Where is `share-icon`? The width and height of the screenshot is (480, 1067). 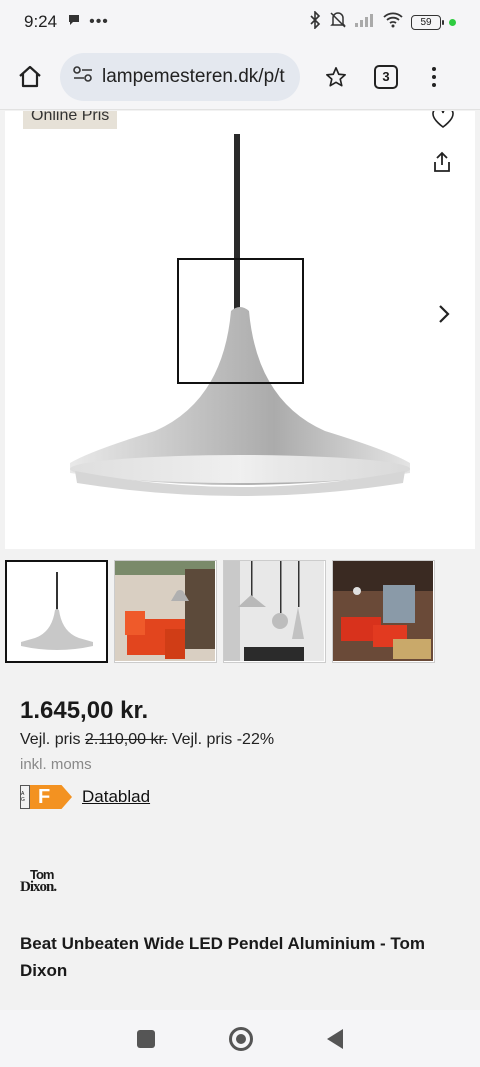 share-icon is located at coordinates (442, 161).